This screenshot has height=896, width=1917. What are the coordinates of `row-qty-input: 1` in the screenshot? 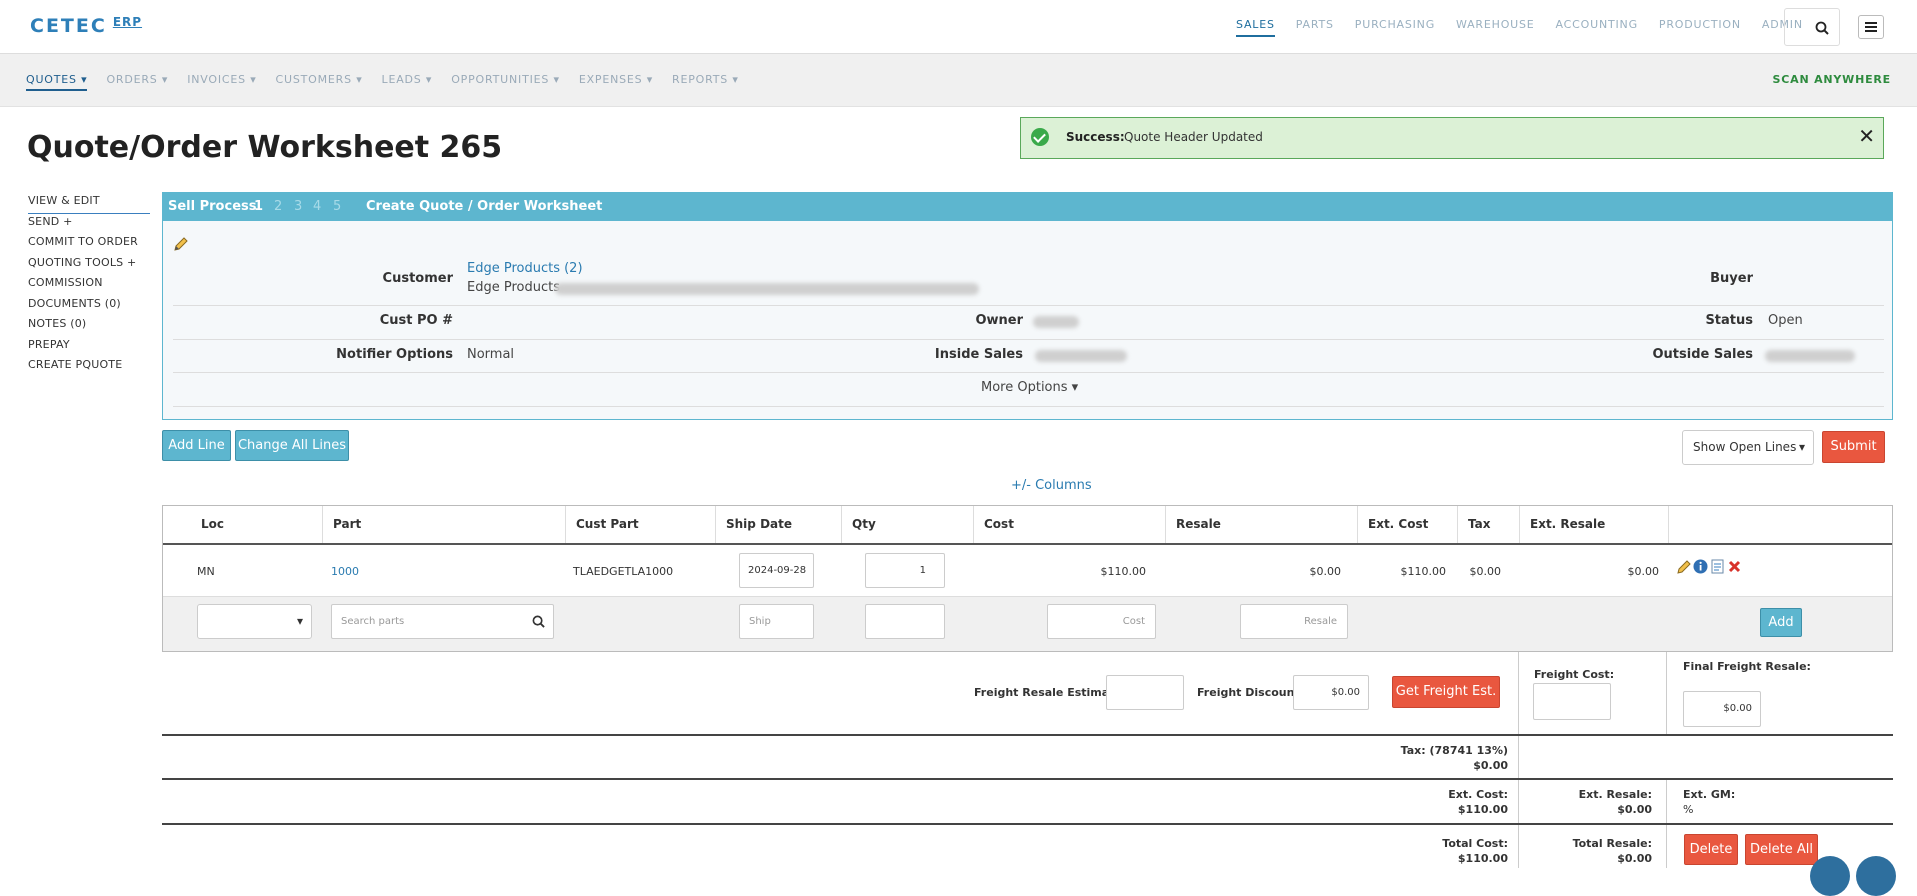 It's located at (905, 570).